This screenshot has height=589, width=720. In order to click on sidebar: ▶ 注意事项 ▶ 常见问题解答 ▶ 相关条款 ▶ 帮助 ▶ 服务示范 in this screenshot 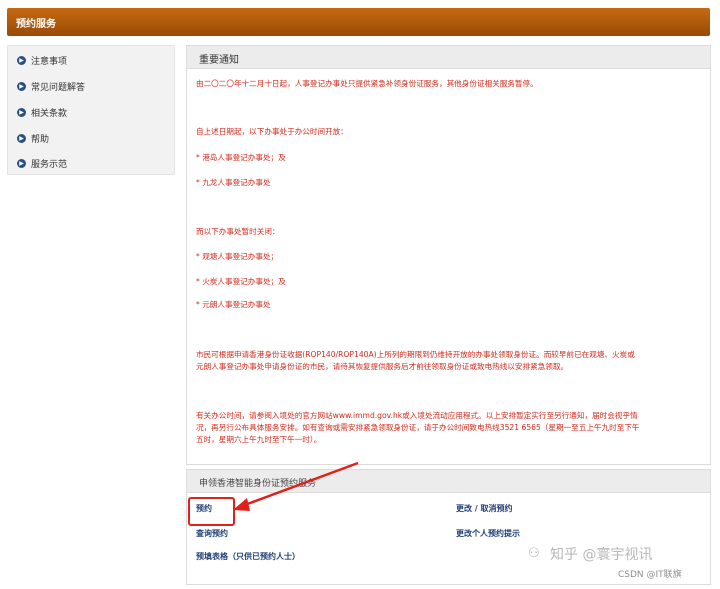, I will do `click(91, 110)`.